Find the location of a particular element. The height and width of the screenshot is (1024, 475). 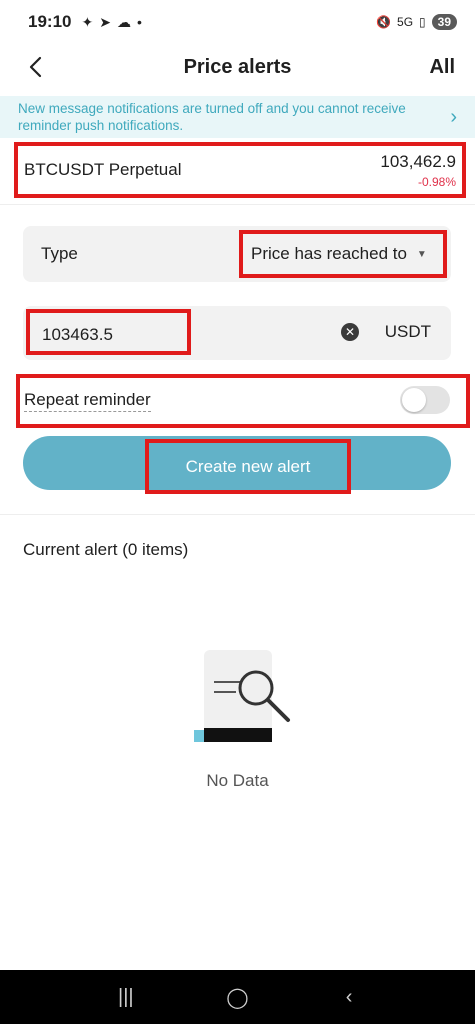

create-alert-label: Create new alert is located at coordinates (248, 466).